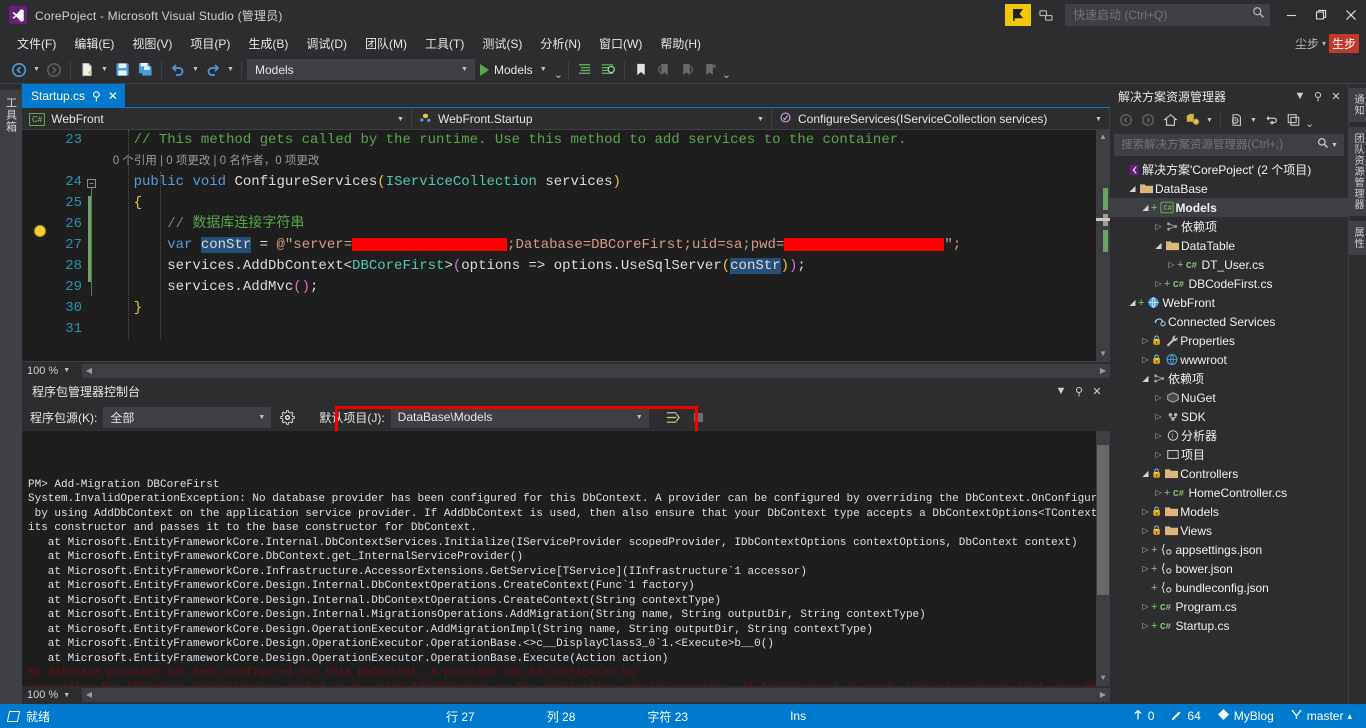 The height and width of the screenshot is (728, 1366). I want to click on search-icon, so click(1323, 145).